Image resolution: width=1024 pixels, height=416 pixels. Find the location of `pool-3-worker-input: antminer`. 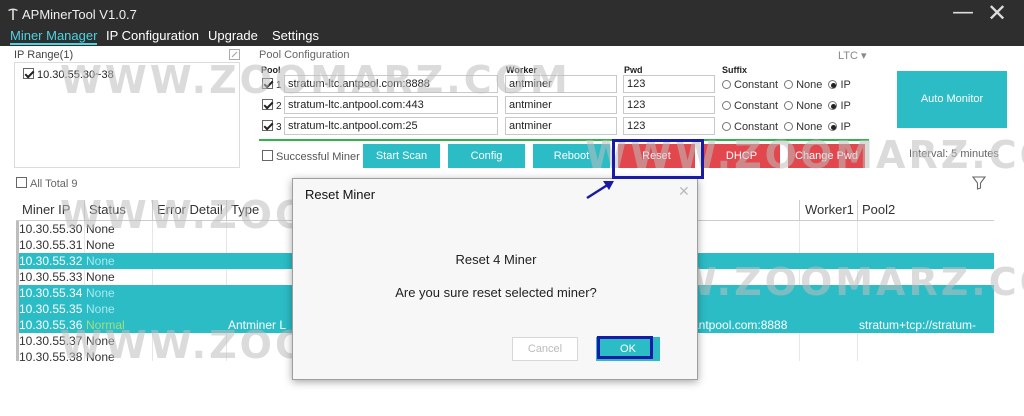

pool-3-worker-input: antminer is located at coordinates (561, 126).